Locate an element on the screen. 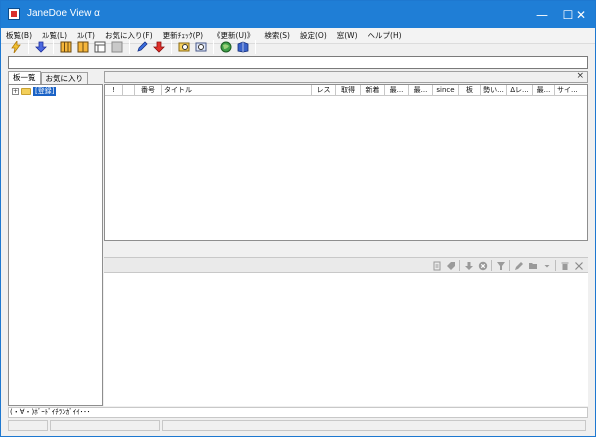  single-pane-icon is located at coordinates (100, 47).